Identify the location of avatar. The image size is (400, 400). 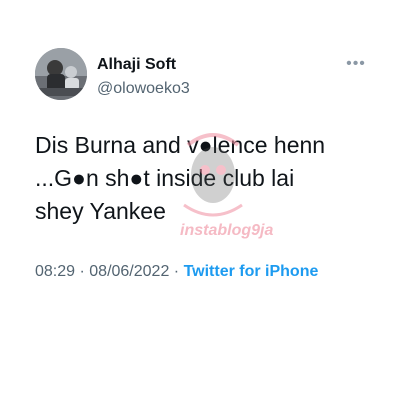
(61, 74).